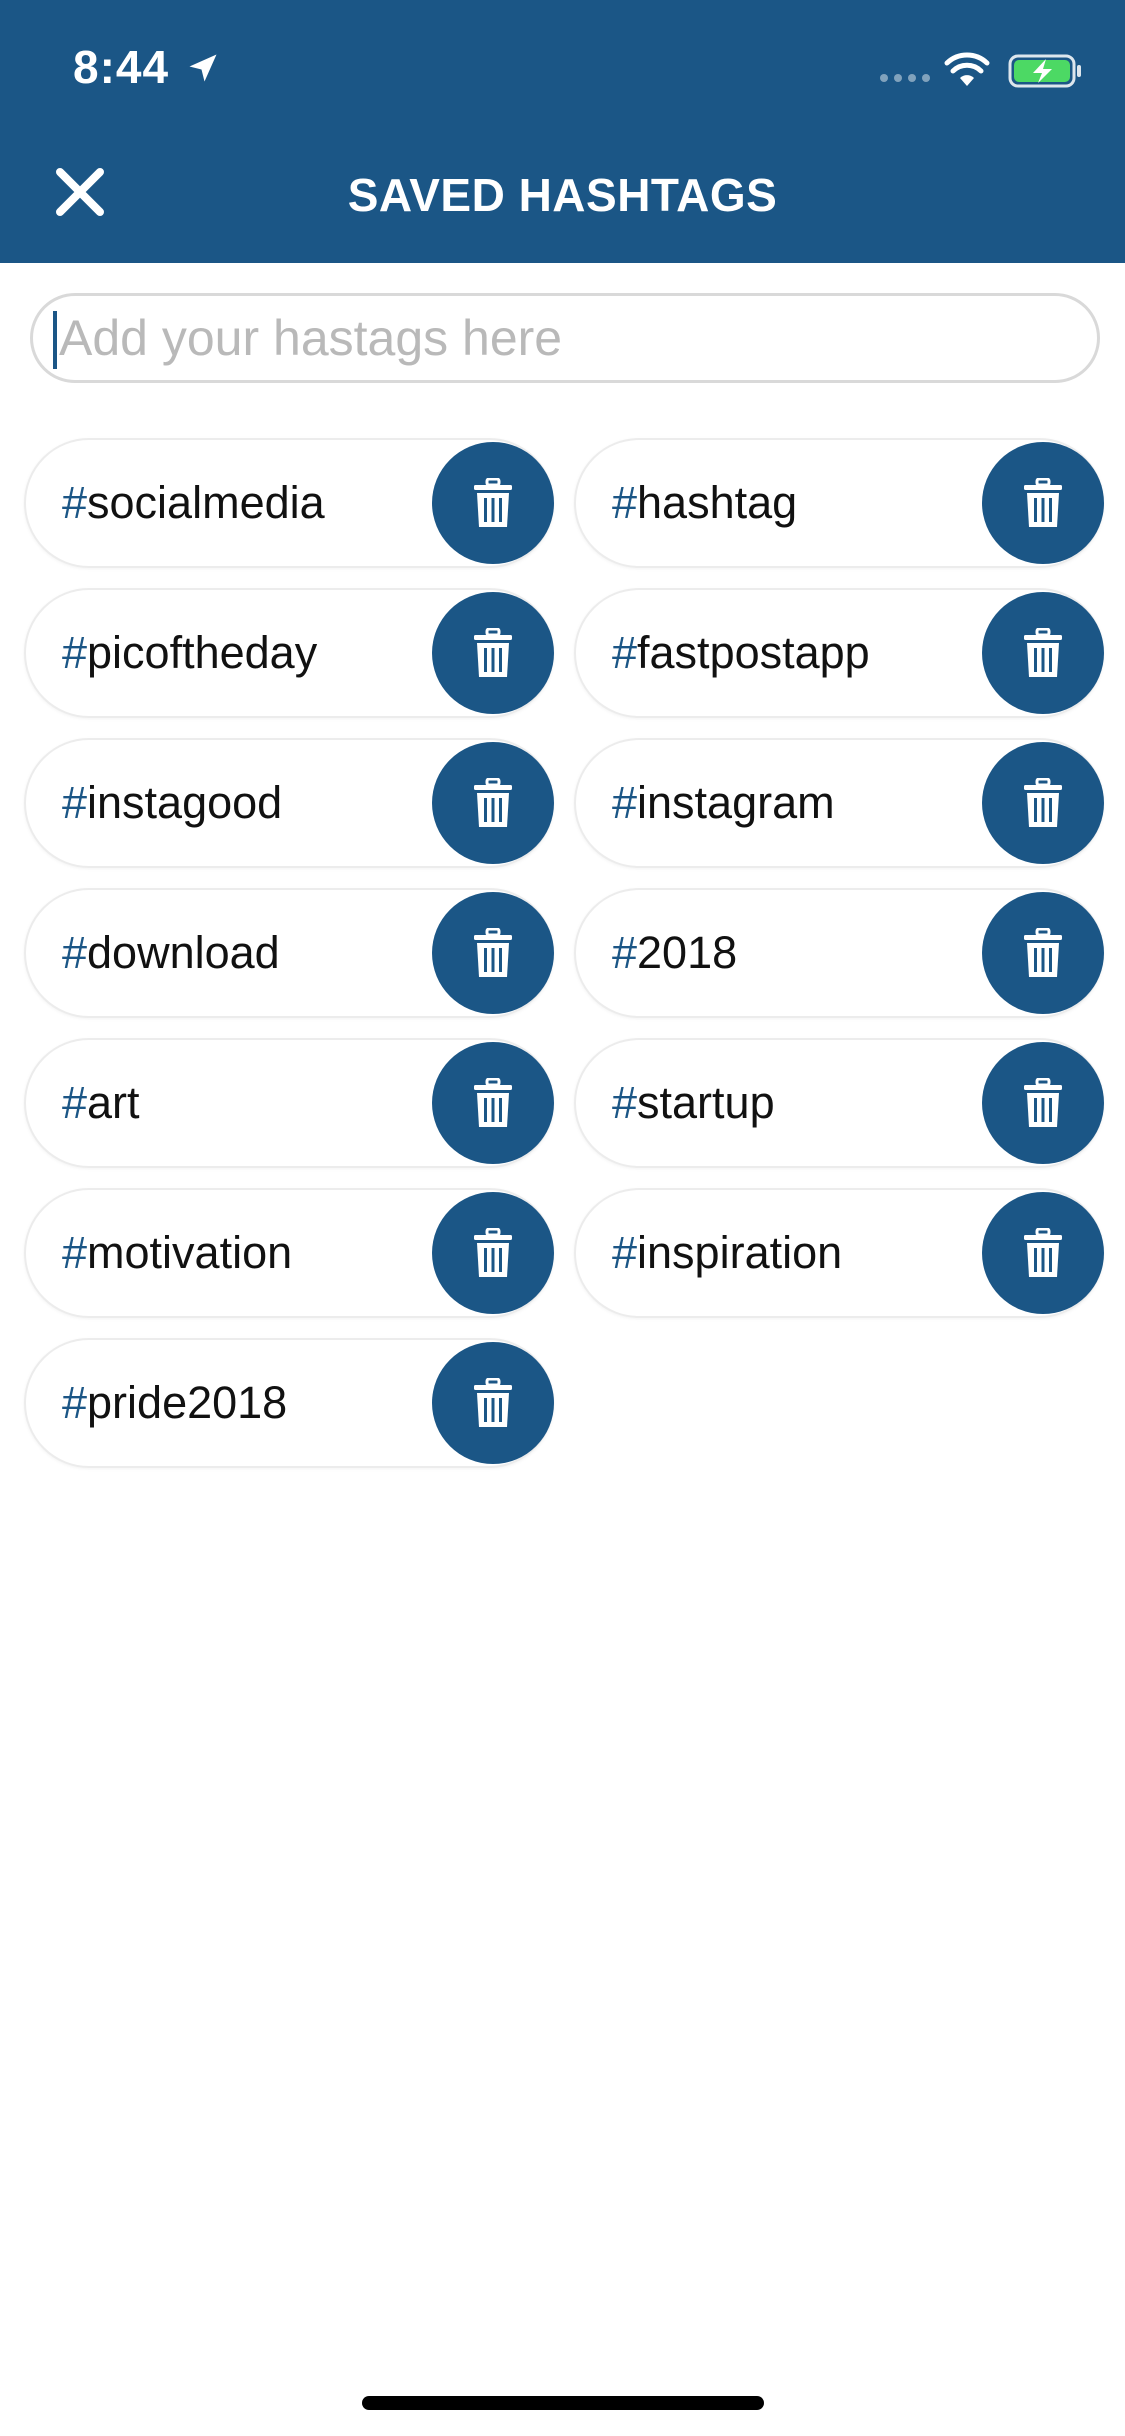  I want to click on hashtag-text: pride2018, so click(187, 1402).